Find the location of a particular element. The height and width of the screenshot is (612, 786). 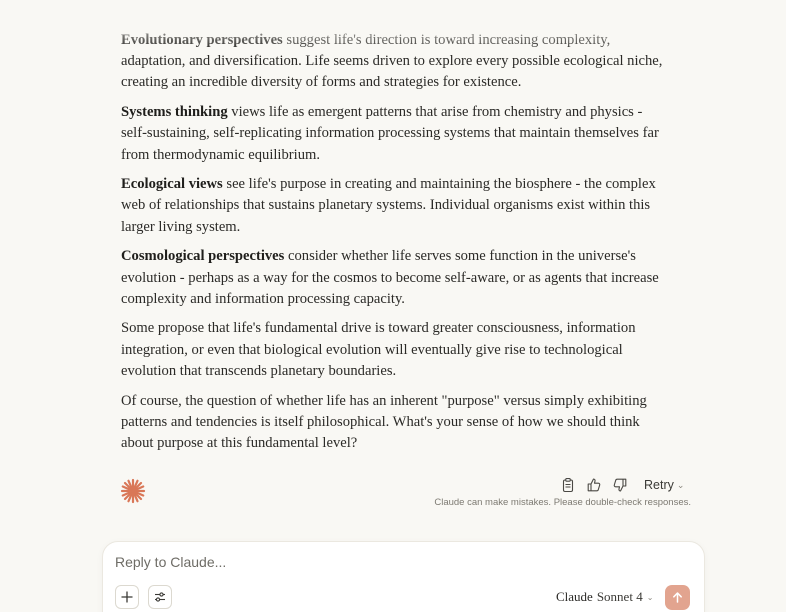

clipboard-icon is located at coordinates (568, 485).